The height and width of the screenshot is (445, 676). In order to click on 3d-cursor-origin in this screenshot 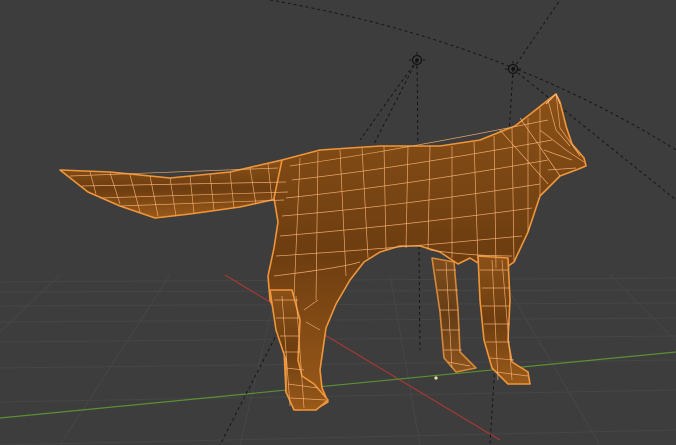, I will do `click(436, 378)`.